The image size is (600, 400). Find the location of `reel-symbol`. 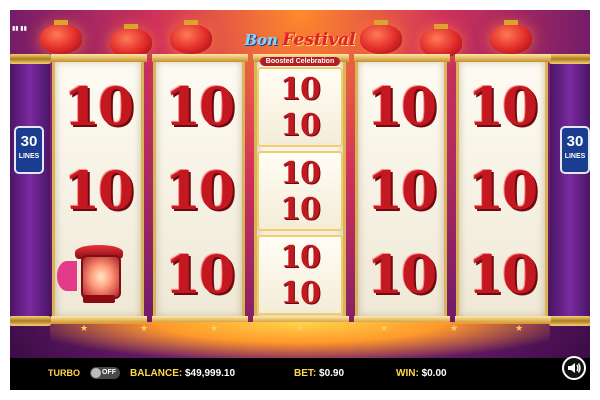

reel-symbol is located at coordinates (98, 275).